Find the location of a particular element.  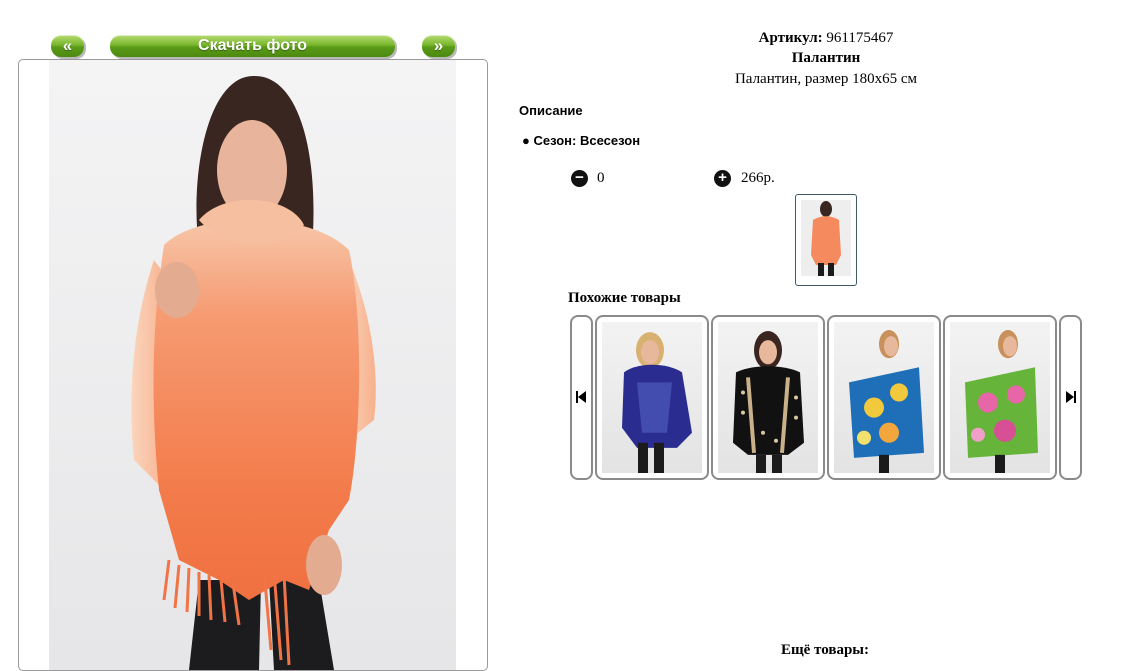

skip-first-icon is located at coordinates (581, 397).